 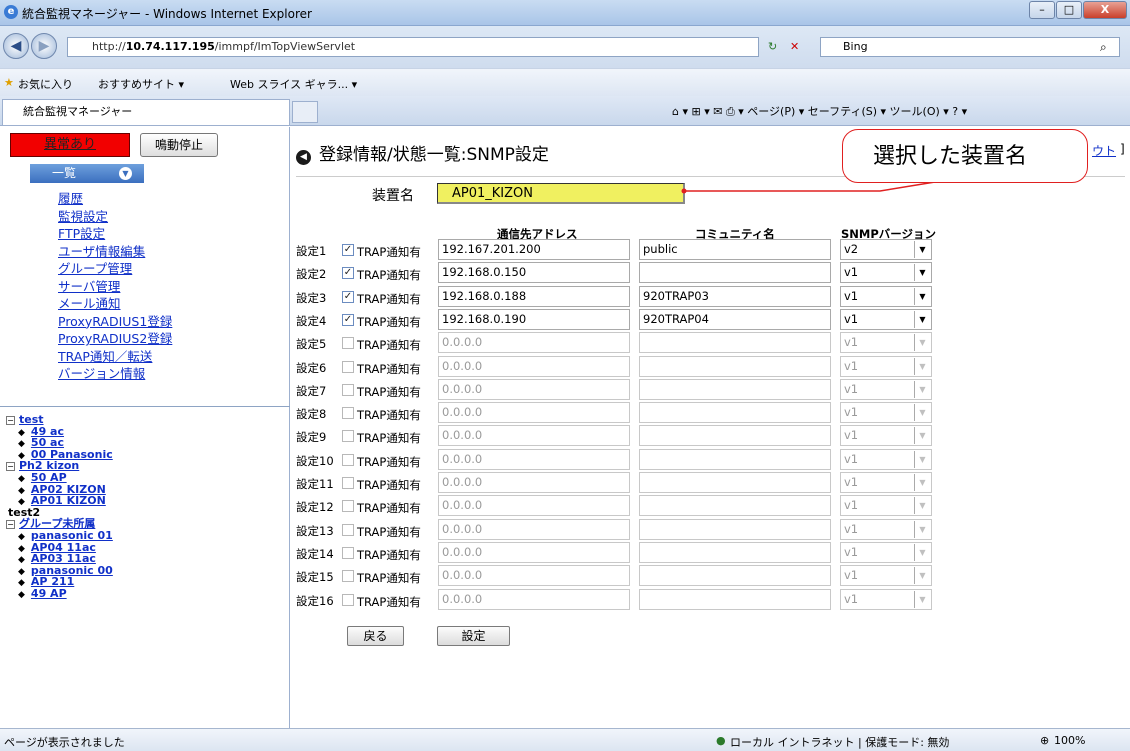 I want to click on apply-settings-button: 設定, so click(x=473, y=636).